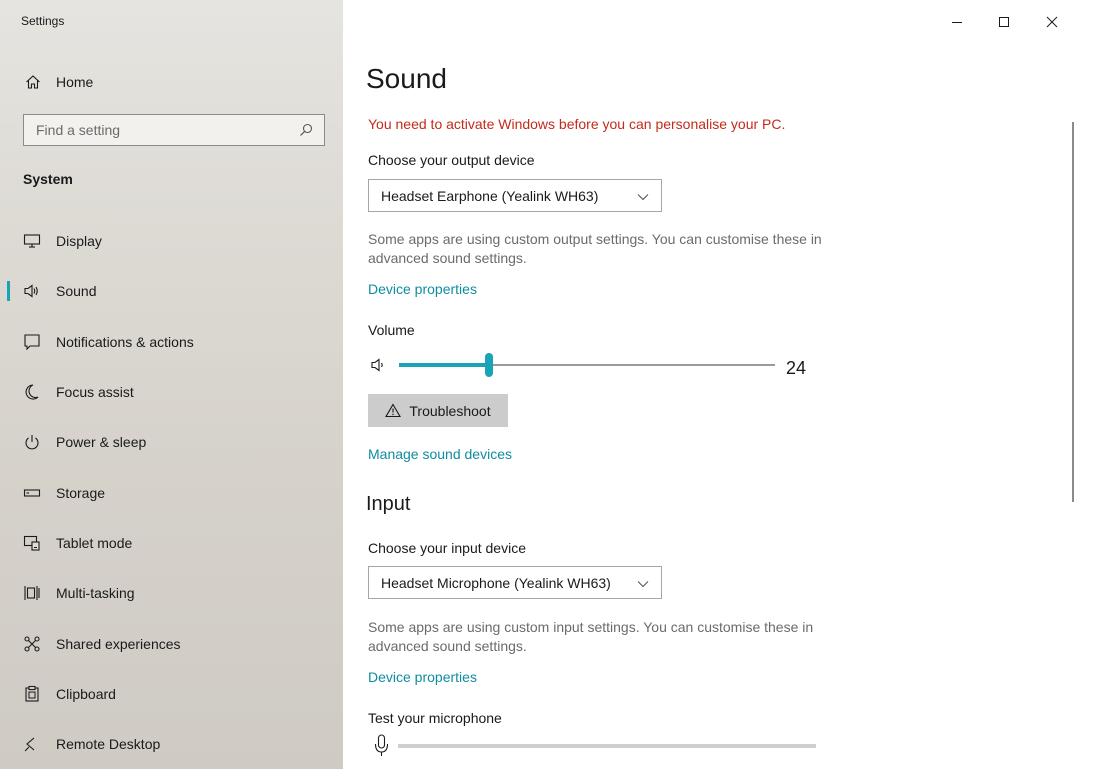  What do you see at coordinates (86, 693) in the screenshot?
I see `sidebar-item-label: Clipboard` at bounding box center [86, 693].